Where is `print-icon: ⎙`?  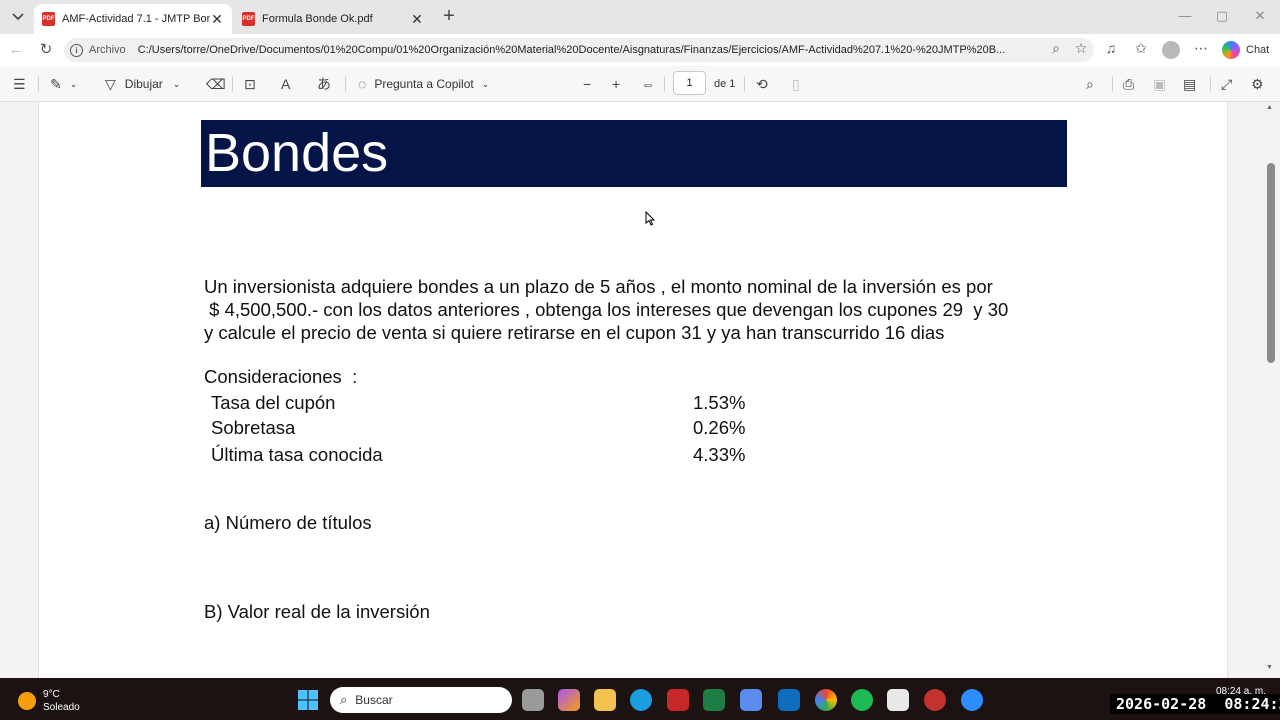 print-icon: ⎙ is located at coordinates (1128, 84).